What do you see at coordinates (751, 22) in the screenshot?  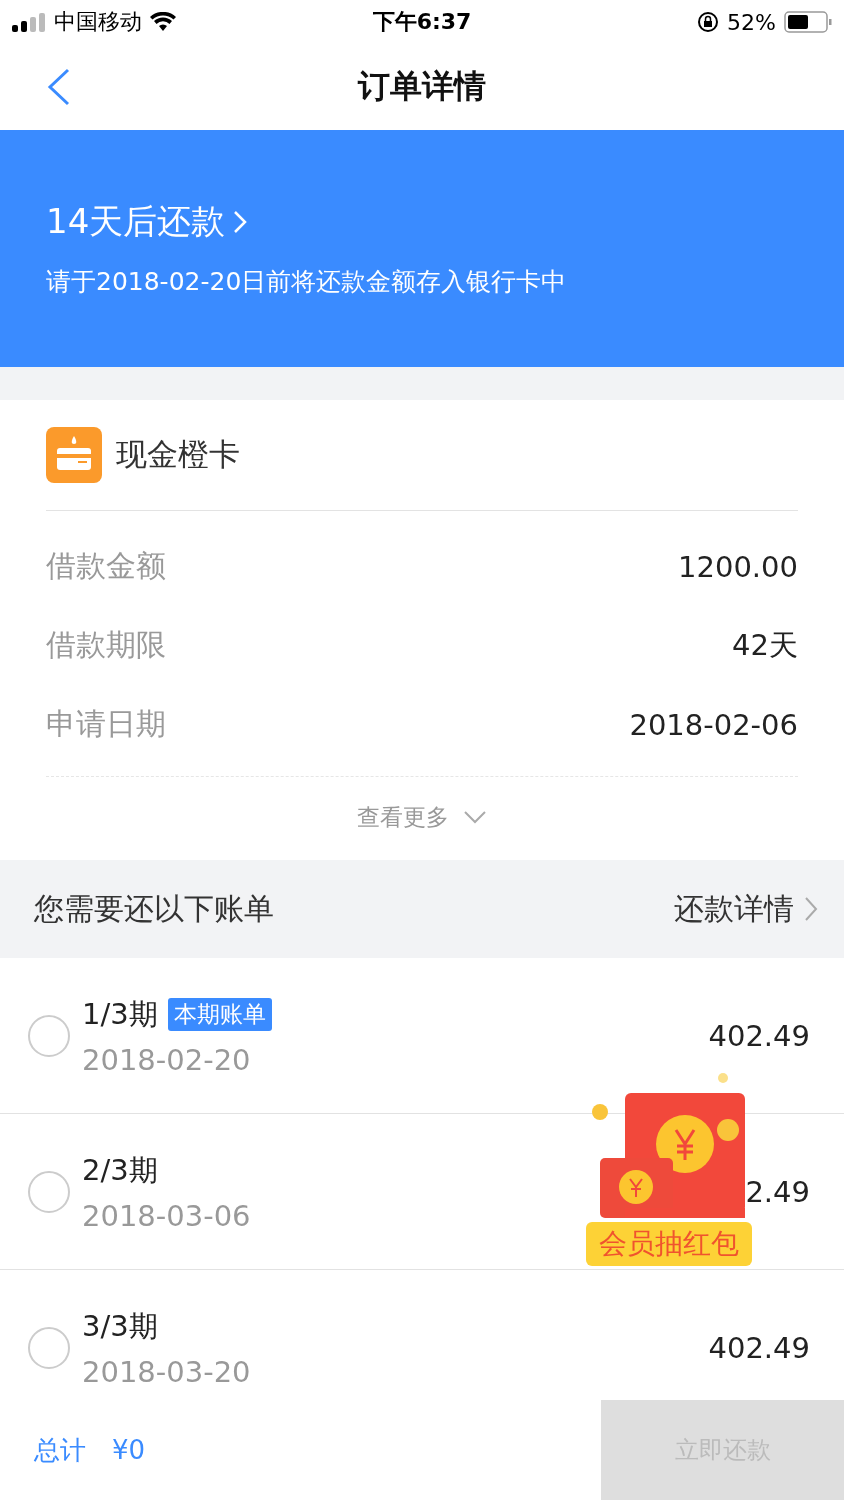 I see `battery-percent: 52%` at bounding box center [751, 22].